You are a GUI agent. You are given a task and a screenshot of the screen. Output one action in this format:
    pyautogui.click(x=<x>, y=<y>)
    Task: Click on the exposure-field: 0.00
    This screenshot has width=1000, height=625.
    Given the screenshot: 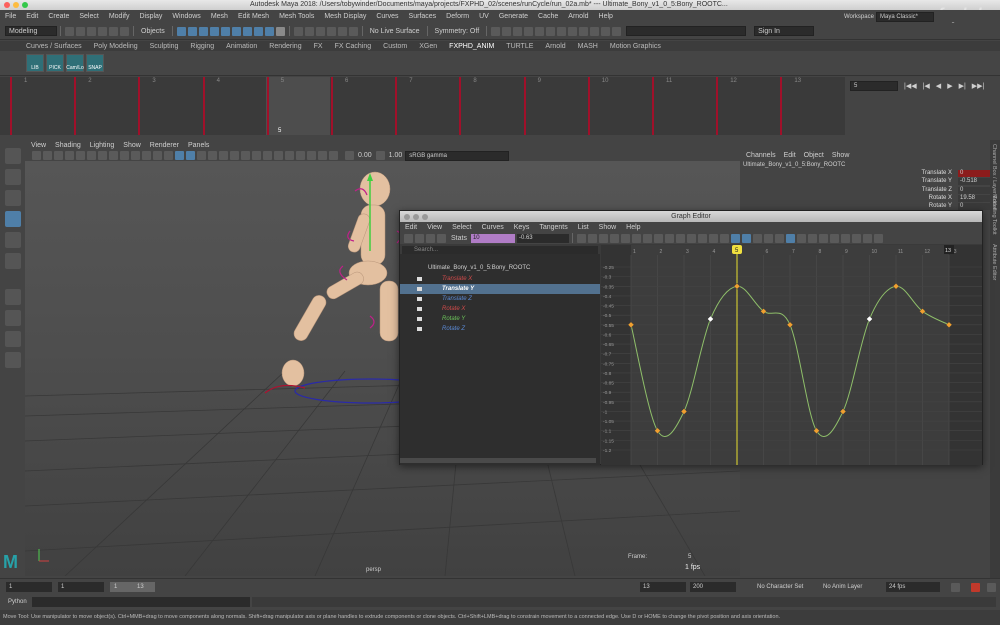 What is the action you would take?
    pyautogui.click(x=365, y=155)
    